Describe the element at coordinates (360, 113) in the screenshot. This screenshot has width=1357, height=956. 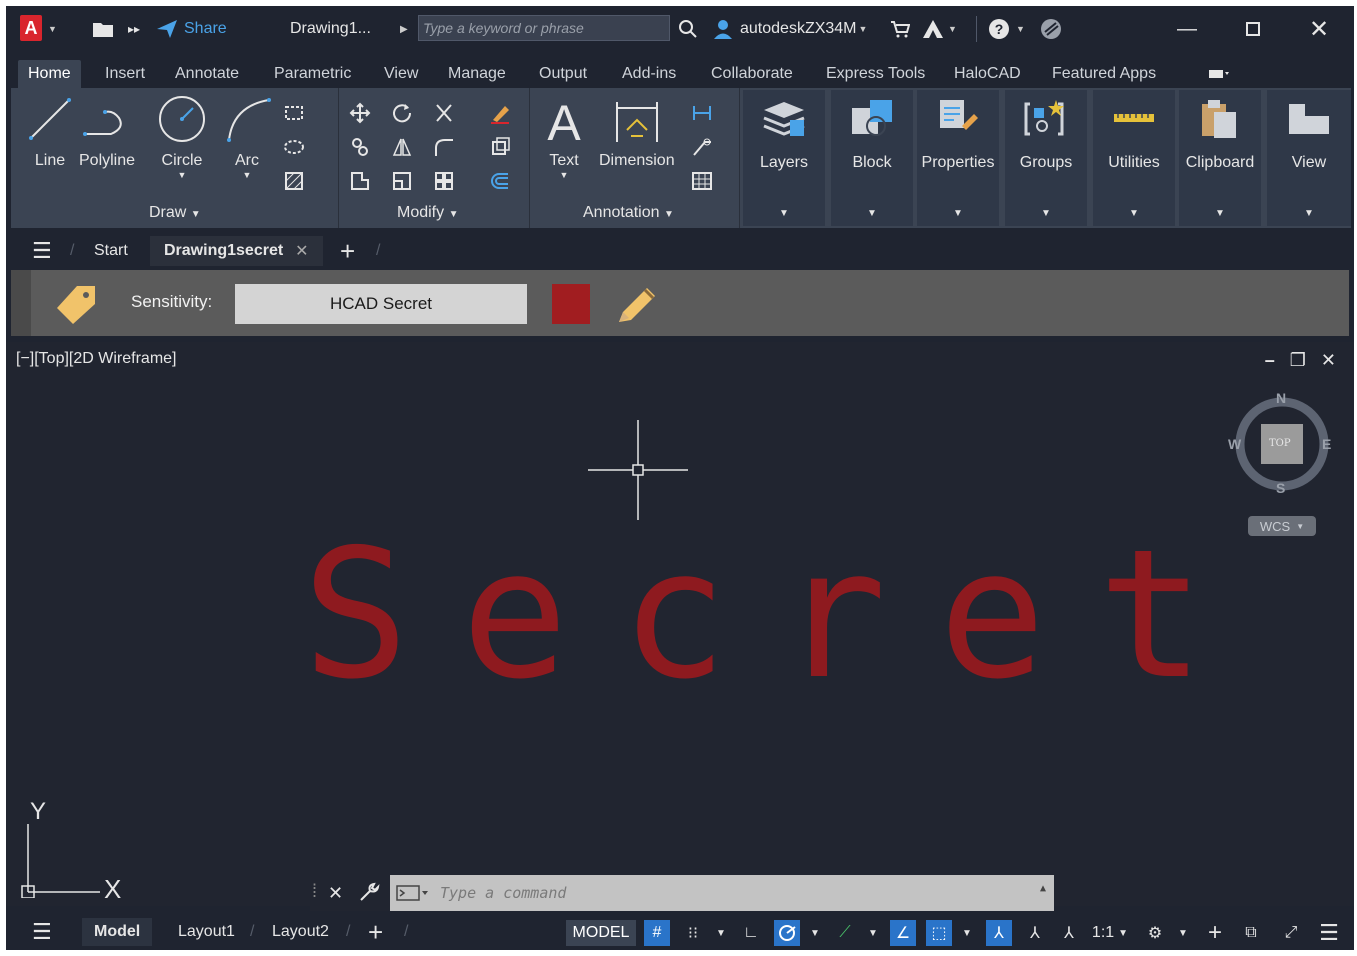
I see `move-icon` at that location.